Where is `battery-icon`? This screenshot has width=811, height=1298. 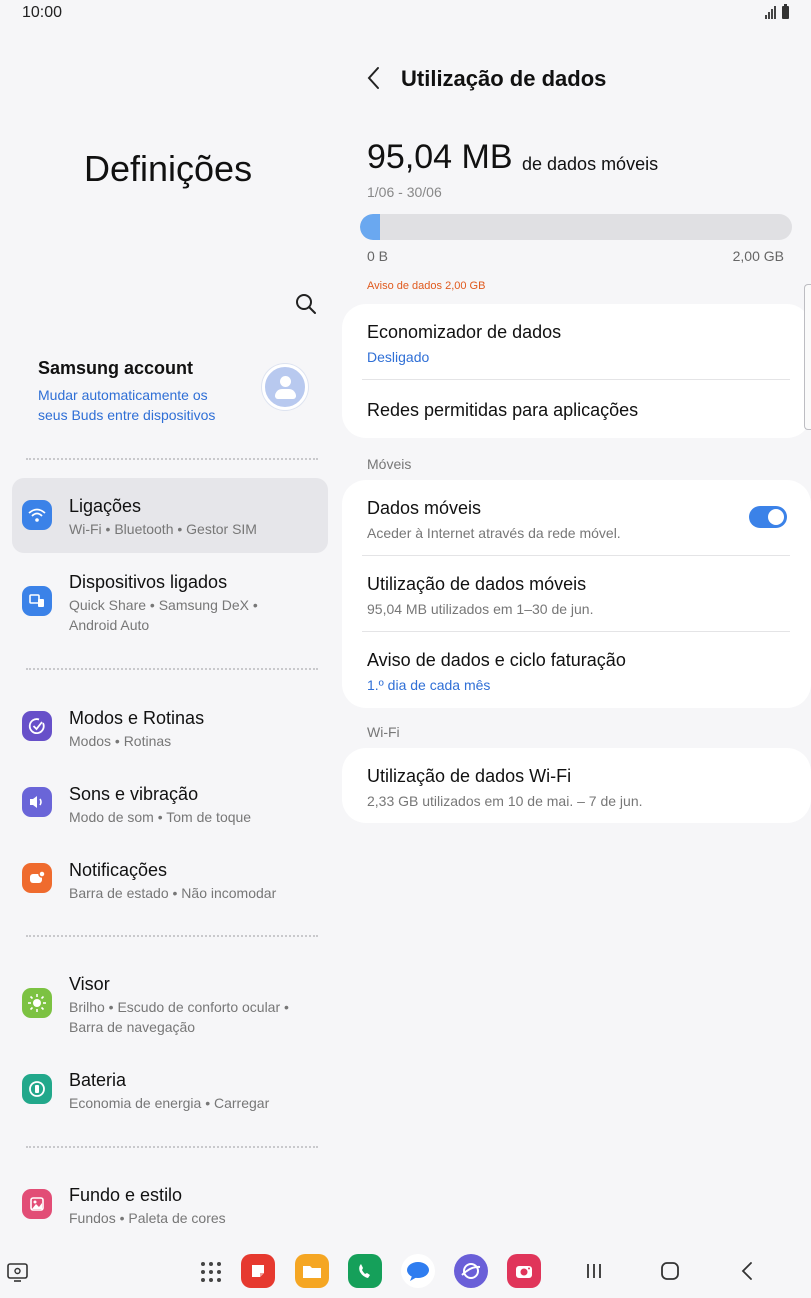
battery-icon is located at coordinates (37, 1089).